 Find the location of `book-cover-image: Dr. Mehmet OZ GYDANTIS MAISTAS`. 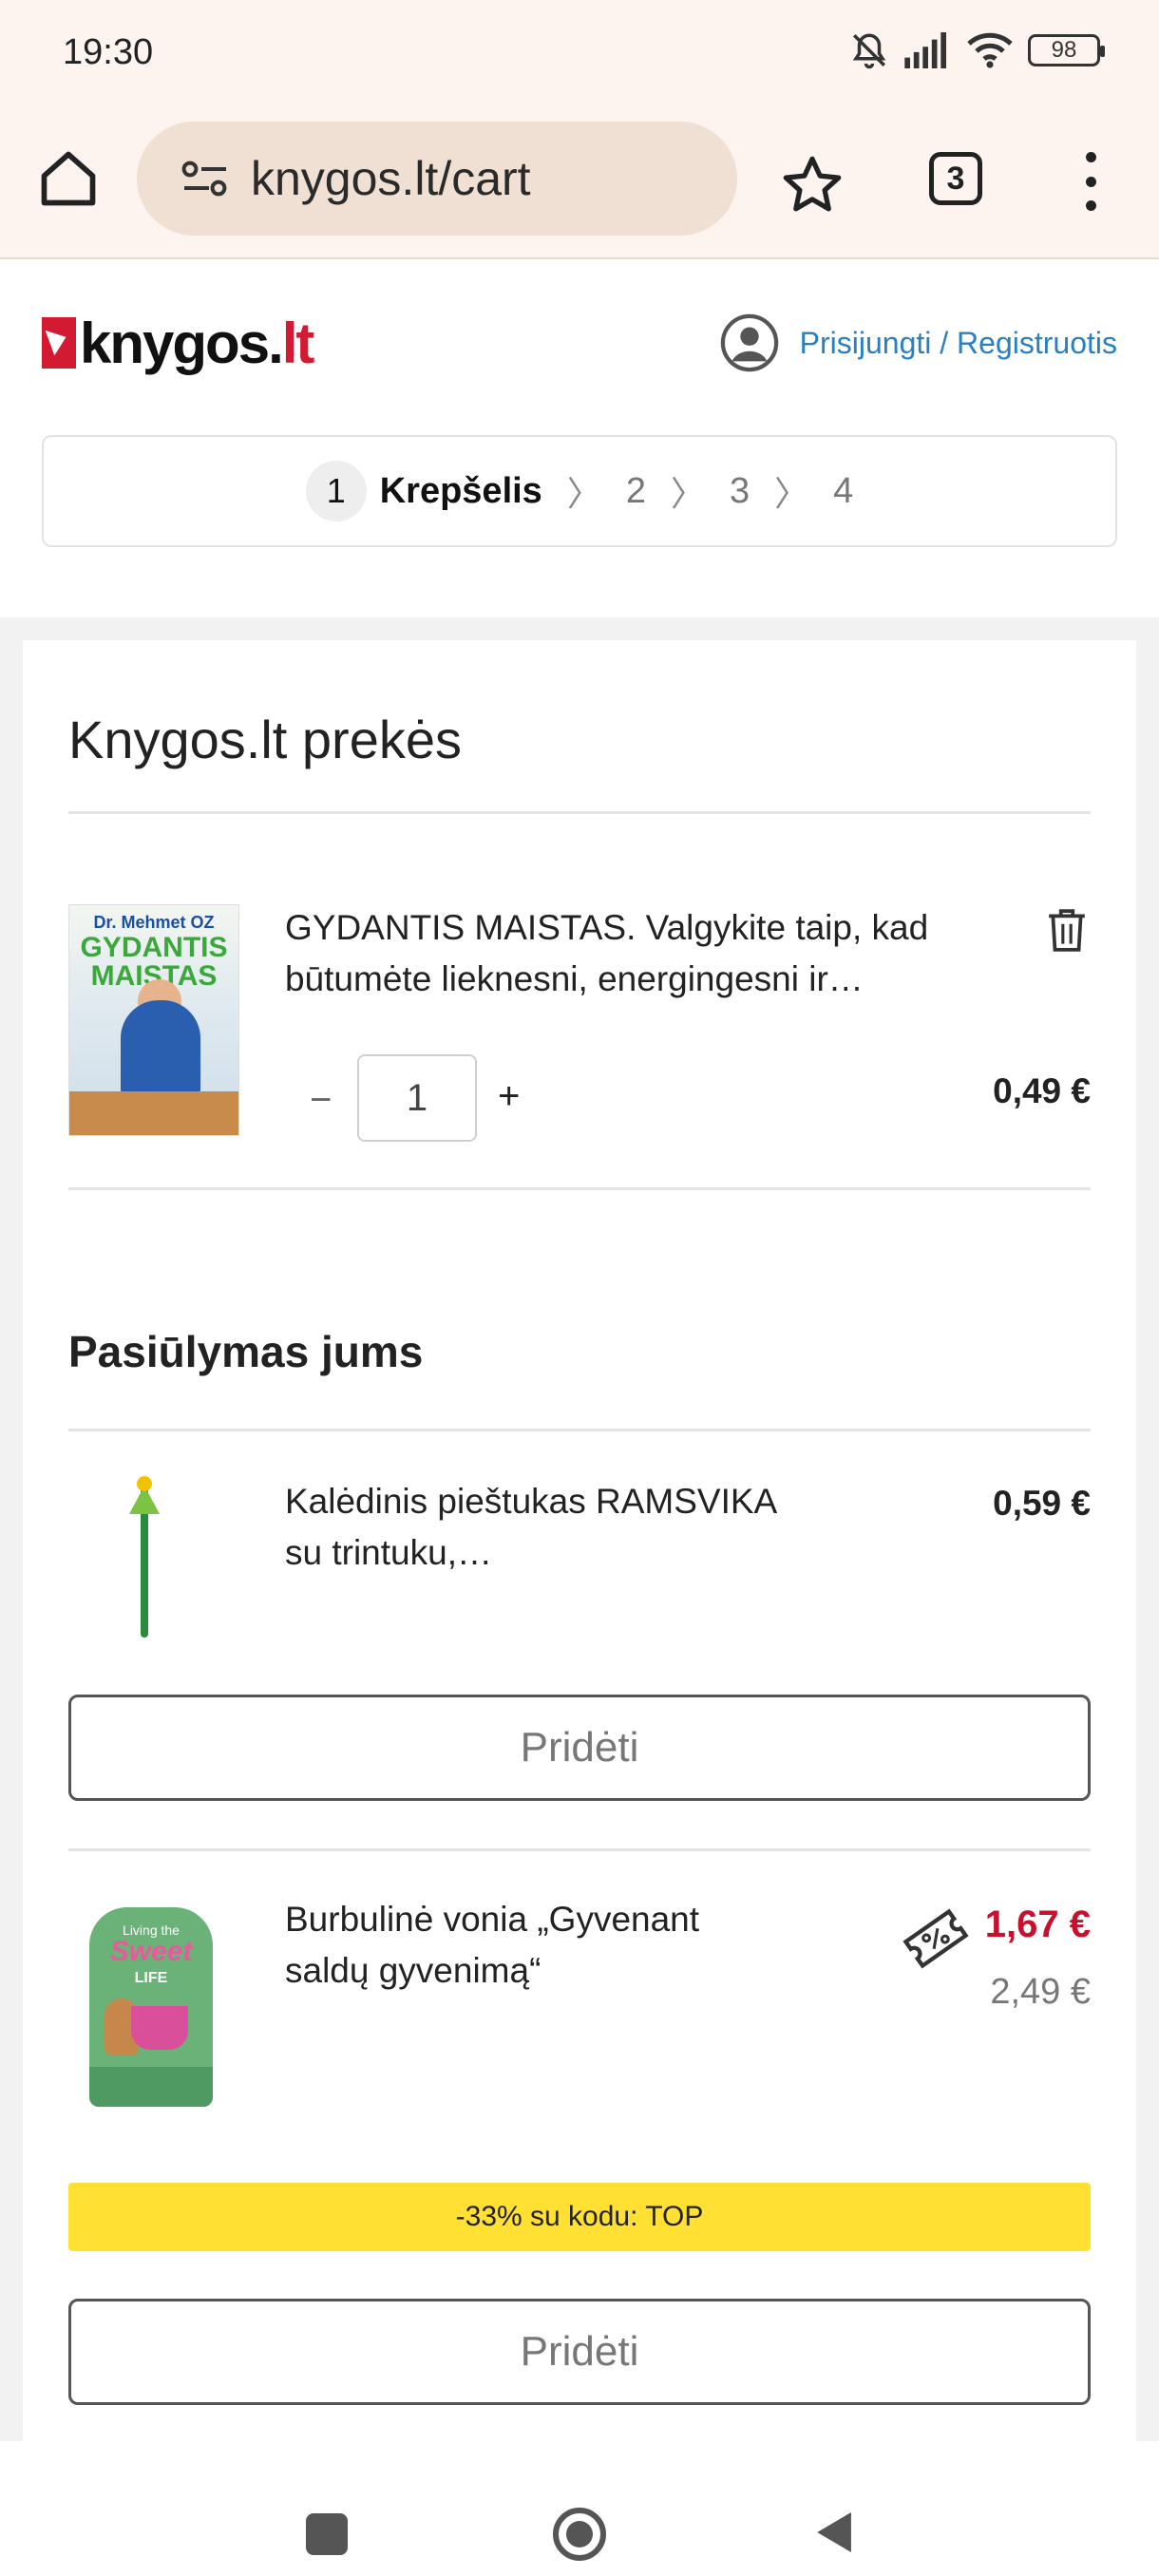

book-cover-image: Dr. Mehmet OZ GYDANTIS MAISTAS is located at coordinates (153, 1020).